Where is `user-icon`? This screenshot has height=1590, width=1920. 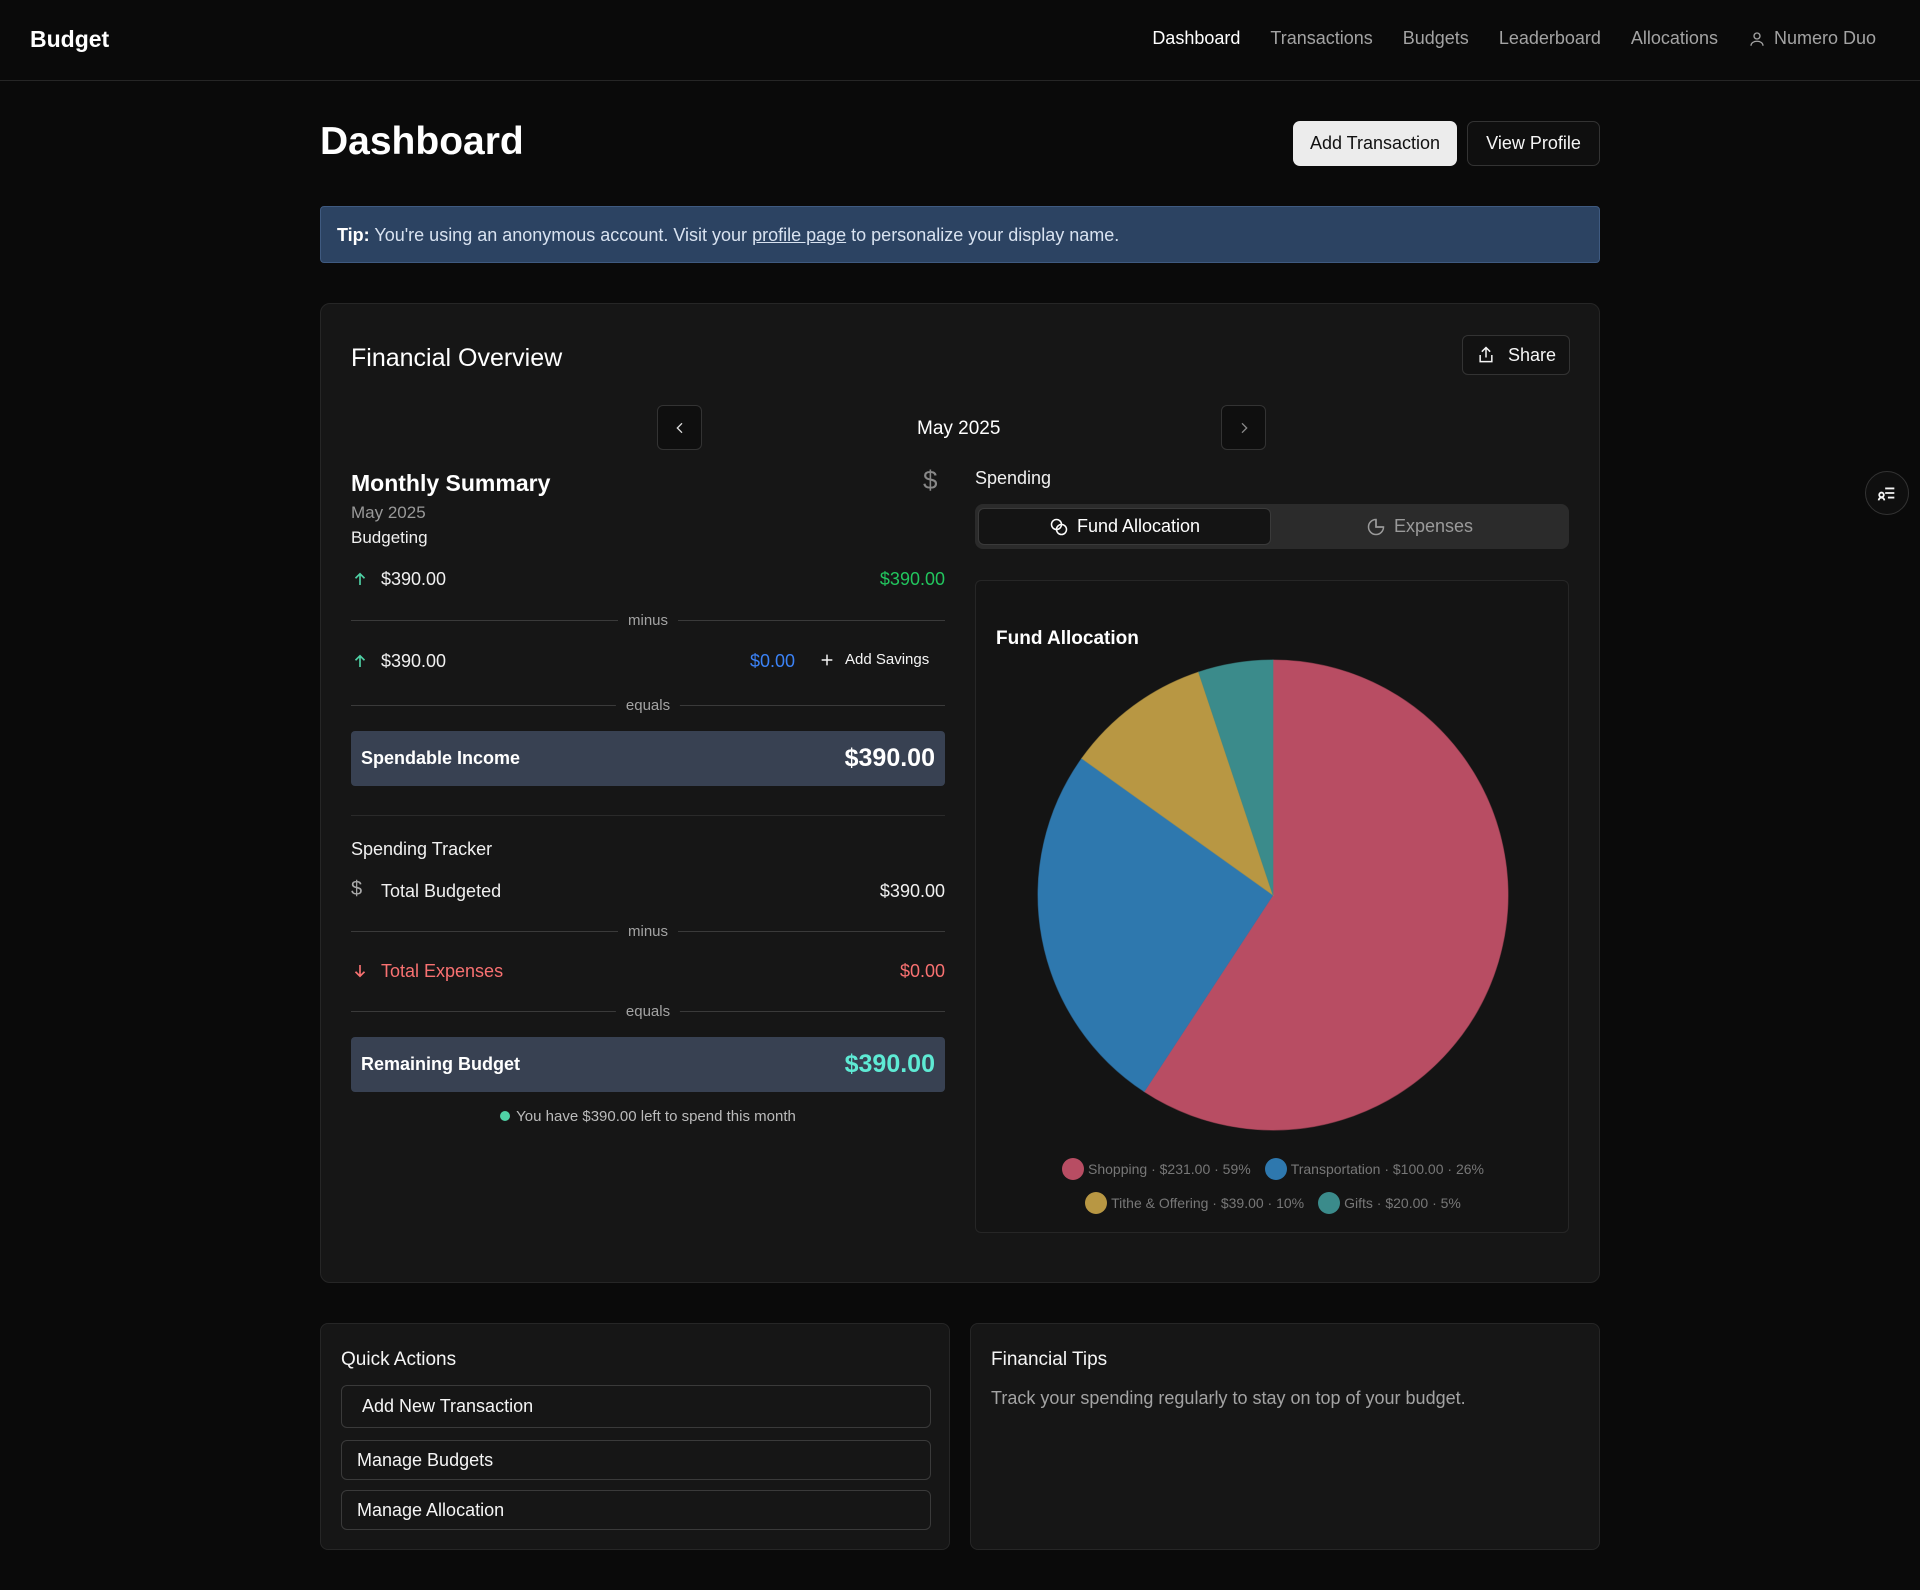
user-icon is located at coordinates (1757, 38).